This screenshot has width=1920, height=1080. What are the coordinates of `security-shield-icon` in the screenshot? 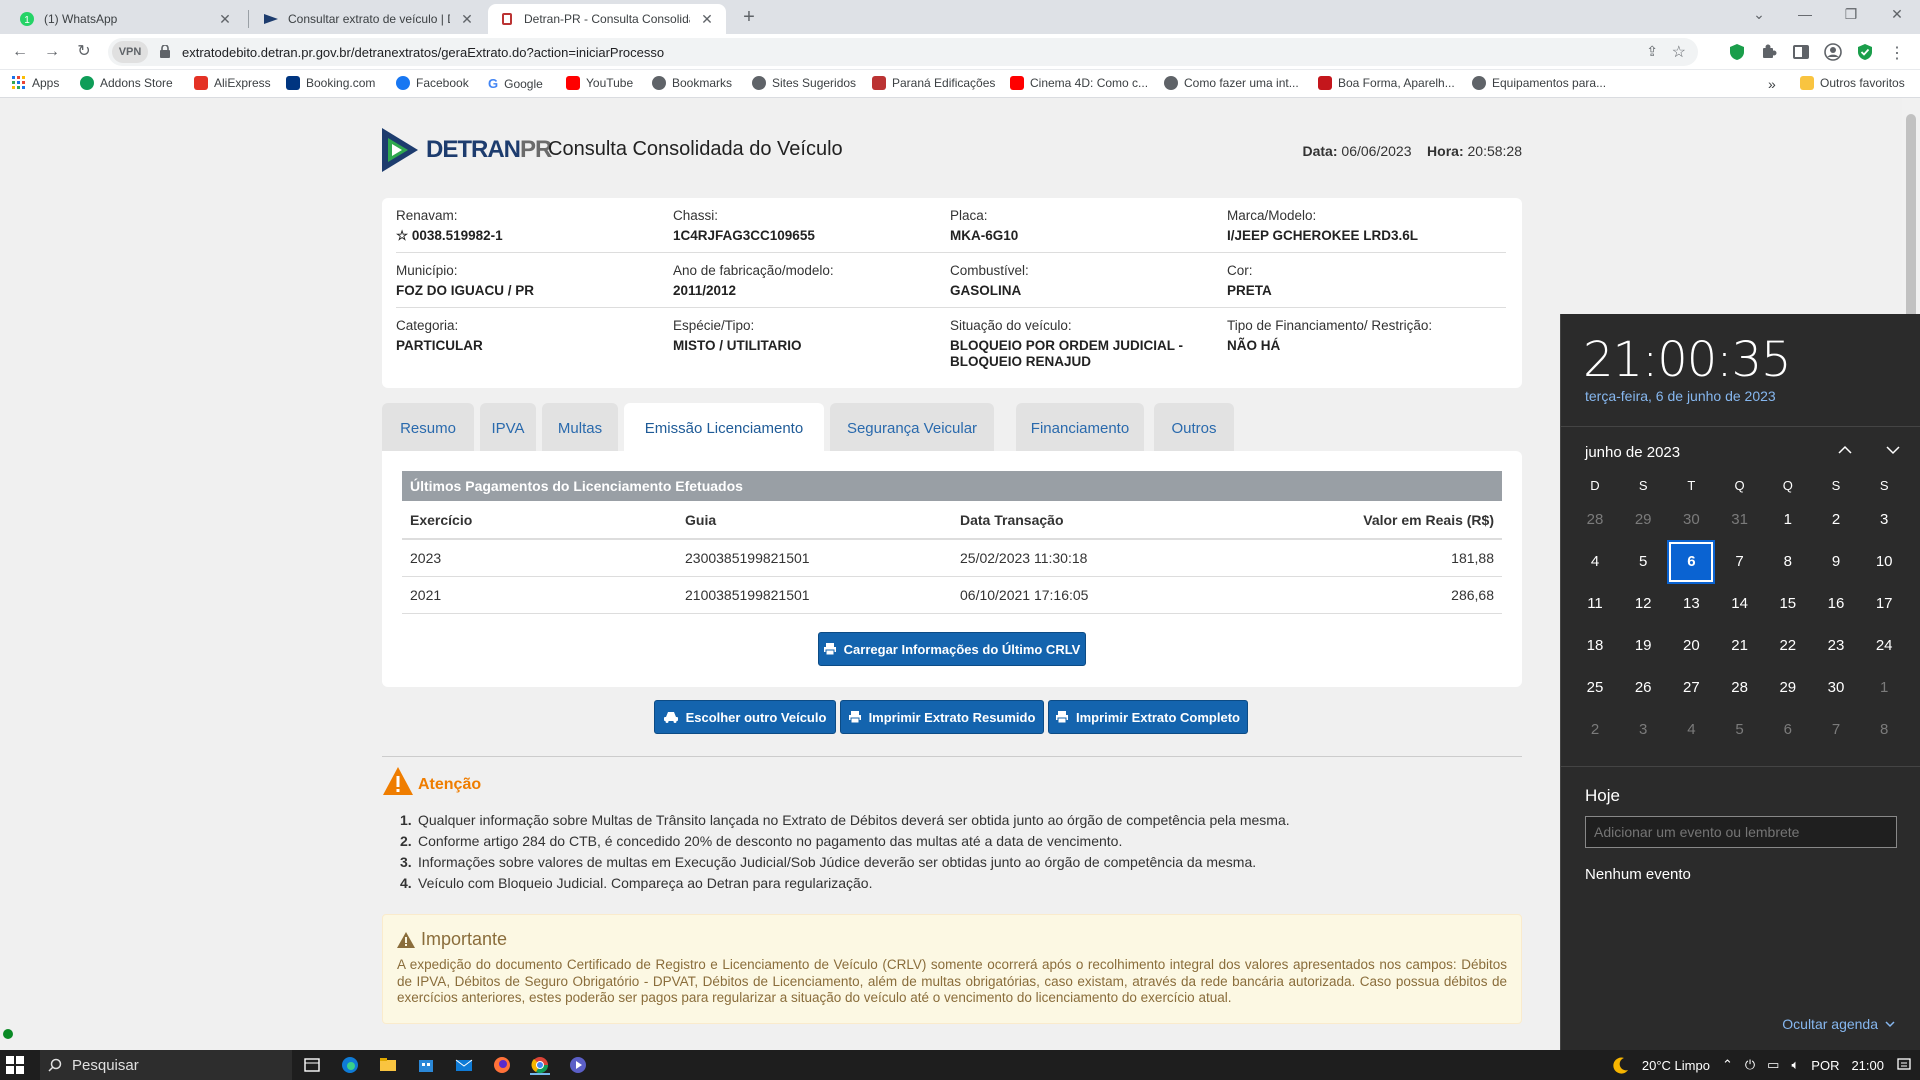 It's located at (1865, 52).